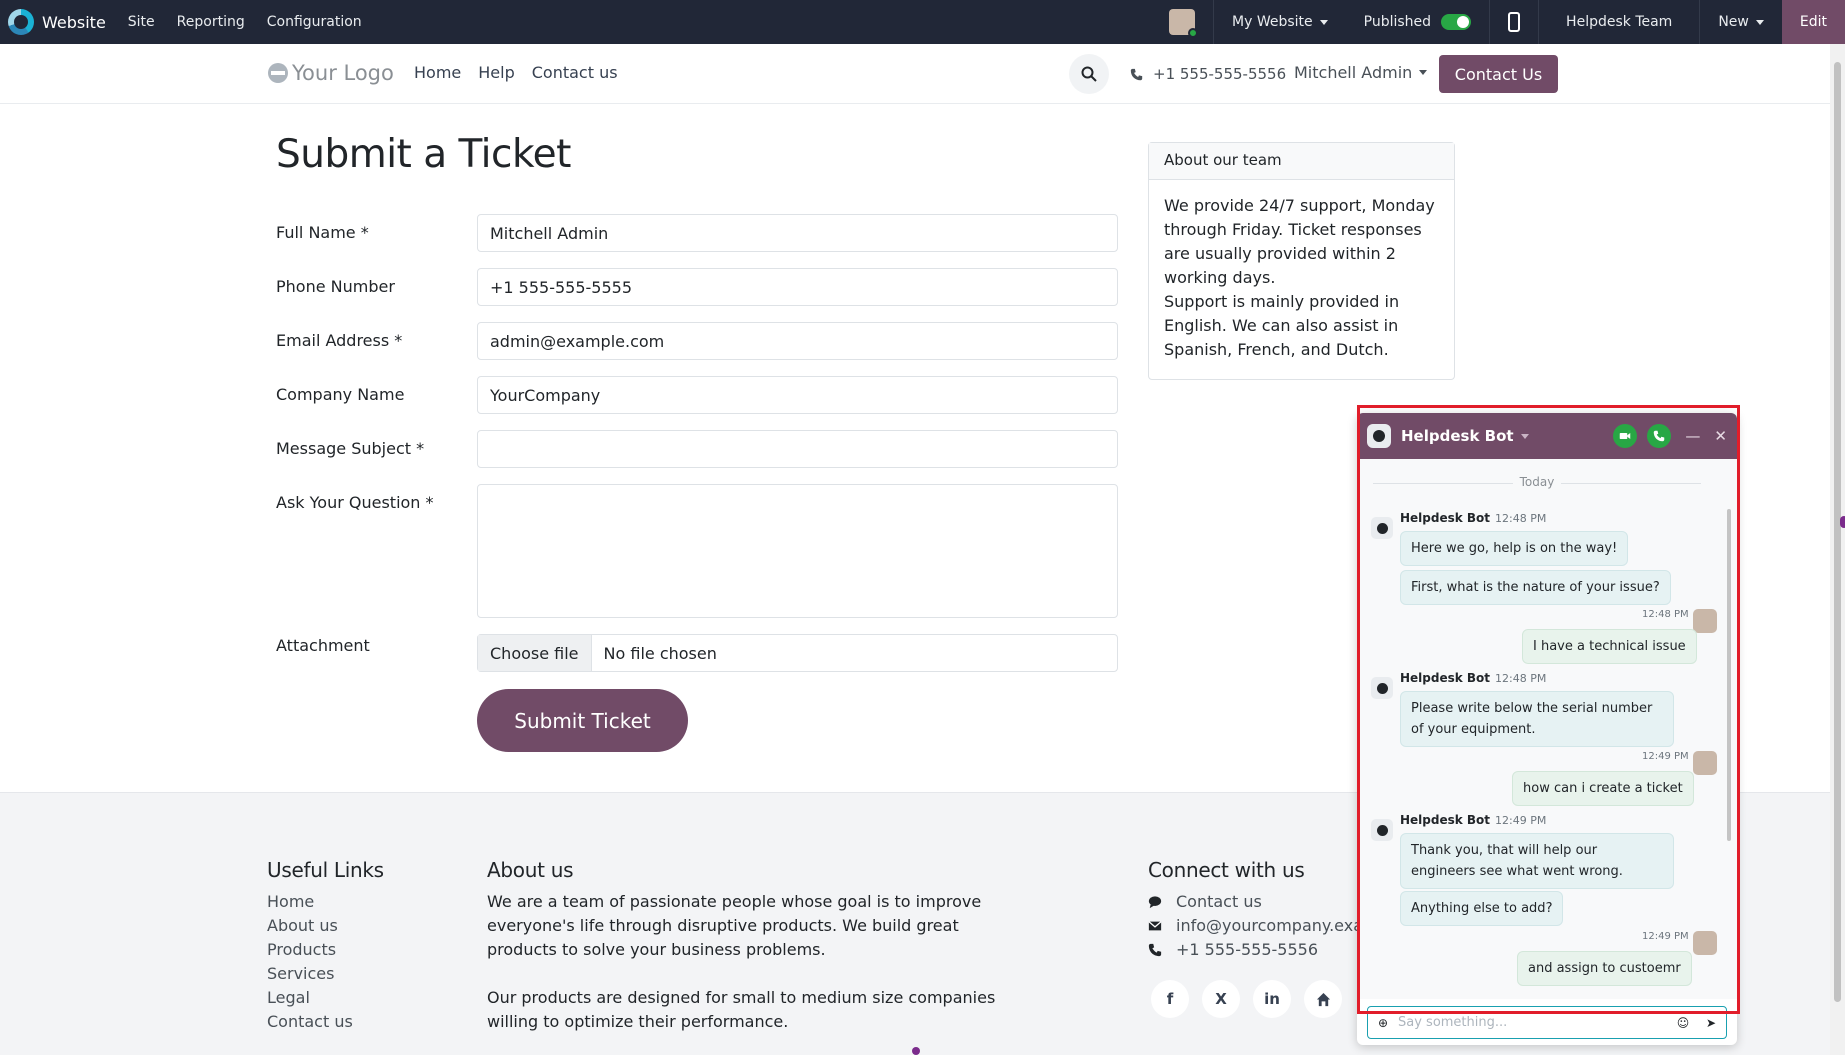  I want to click on edit-button: Edit, so click(1813, 22).